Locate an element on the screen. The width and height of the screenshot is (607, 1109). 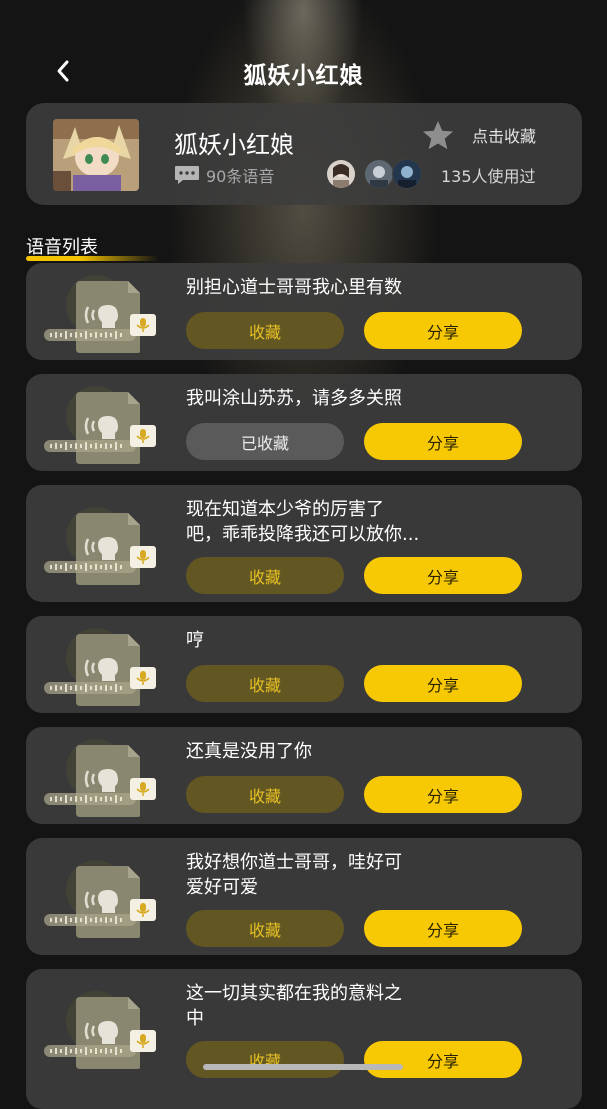
voice-text: 我好想你道士哥哥，哇好可 爱好可爱 is located at coordinates (341, 875).